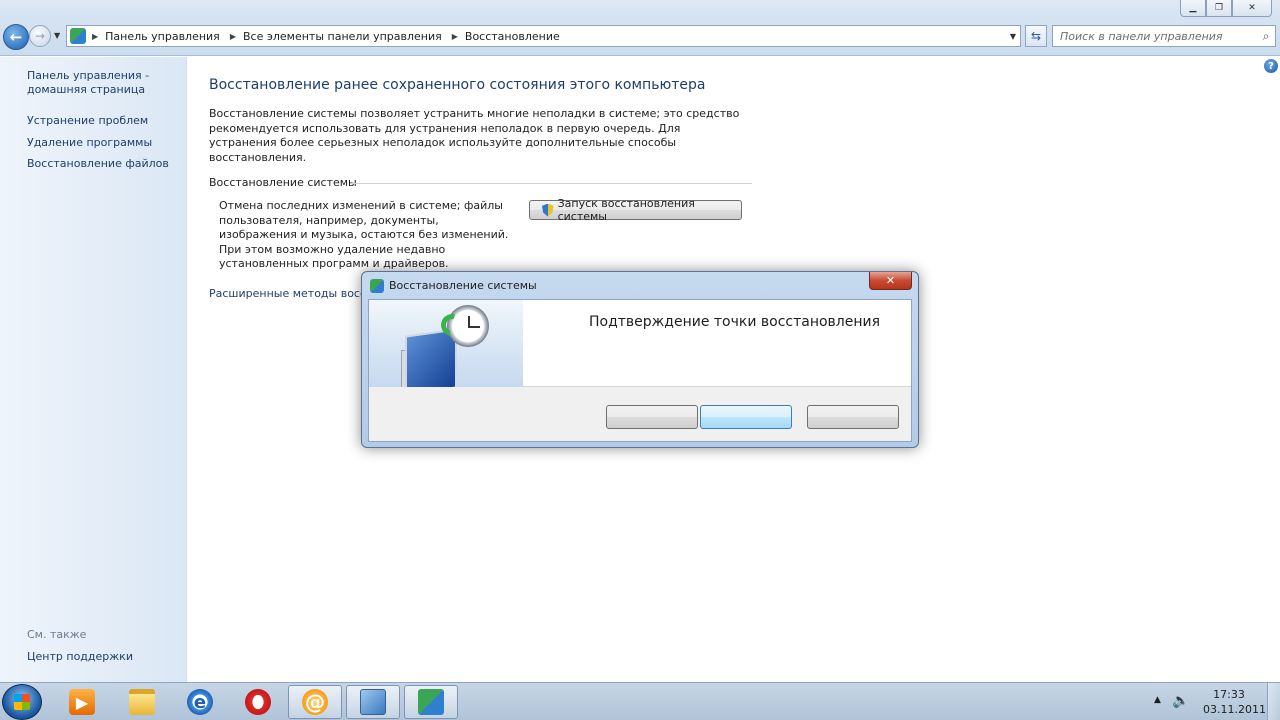  What do you see at coordinates (640, 10) in the screenshot?
I see `window-title-bar: ▁ ❐ ✕` at bounding box center [640, 10].